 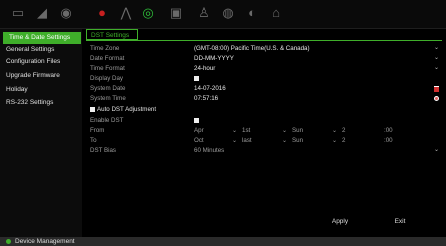 What do you see at coordinates (107, 120) in the screenshot?
I see `enable-dst-label: Enable DST` at bounding box center [107, 120].